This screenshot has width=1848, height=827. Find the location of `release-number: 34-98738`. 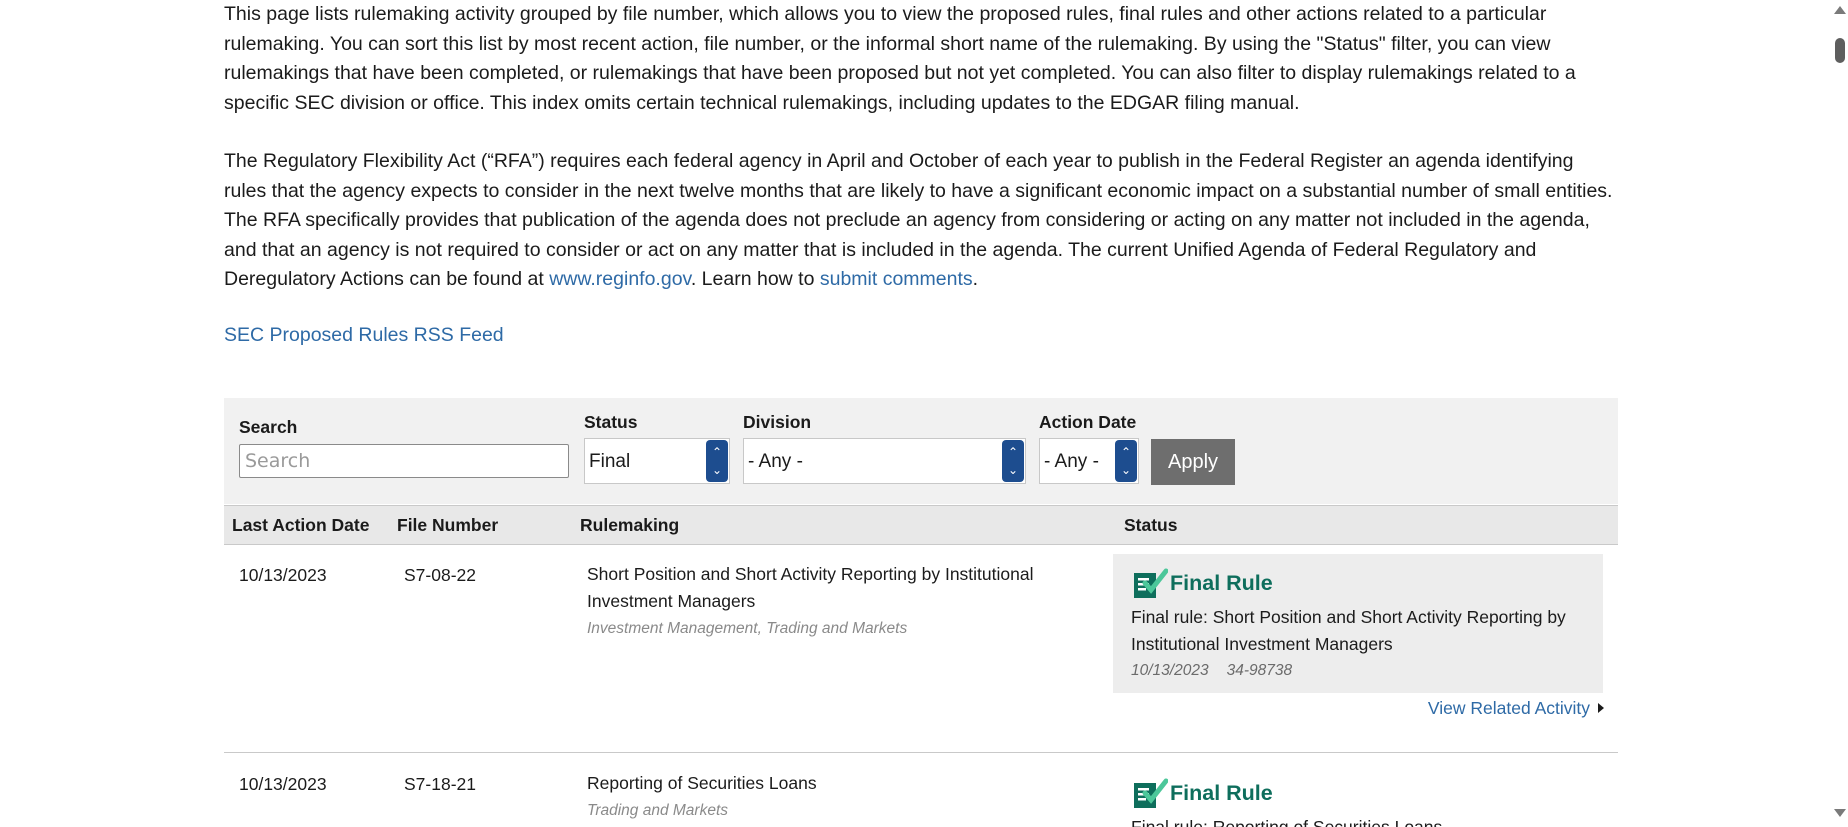

release-number: 34-98738 is located at coordinates (1259, 670).